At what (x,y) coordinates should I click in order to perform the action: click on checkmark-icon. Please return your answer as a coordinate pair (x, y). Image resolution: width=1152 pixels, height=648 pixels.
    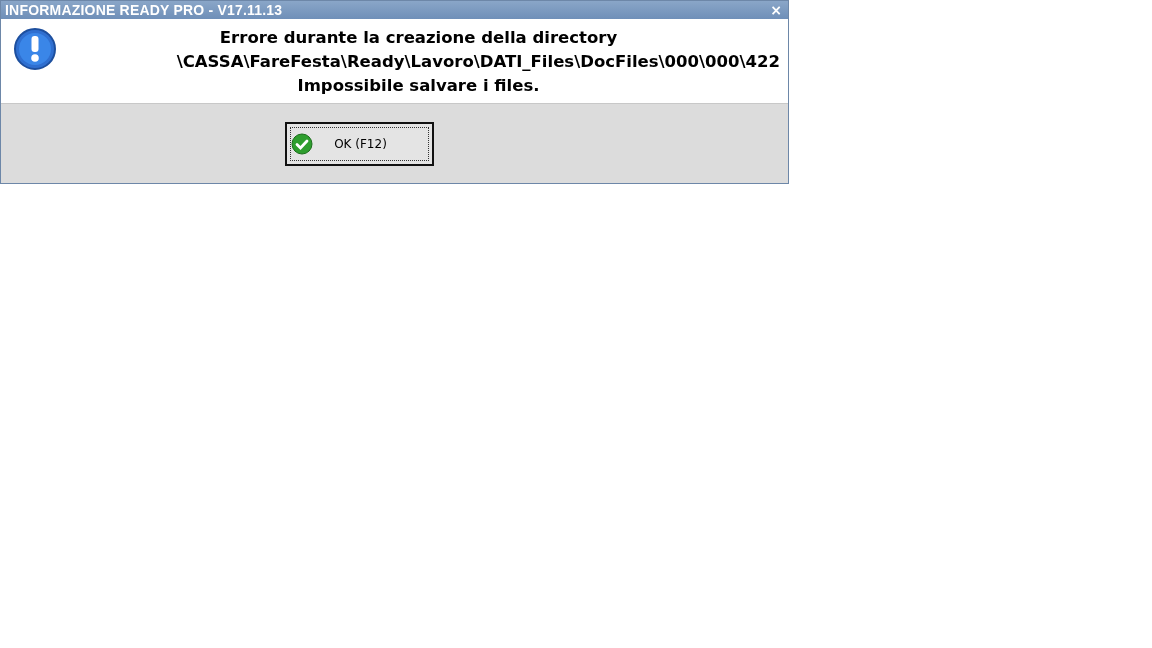
    Looking at the image, I should click on (302, 144).